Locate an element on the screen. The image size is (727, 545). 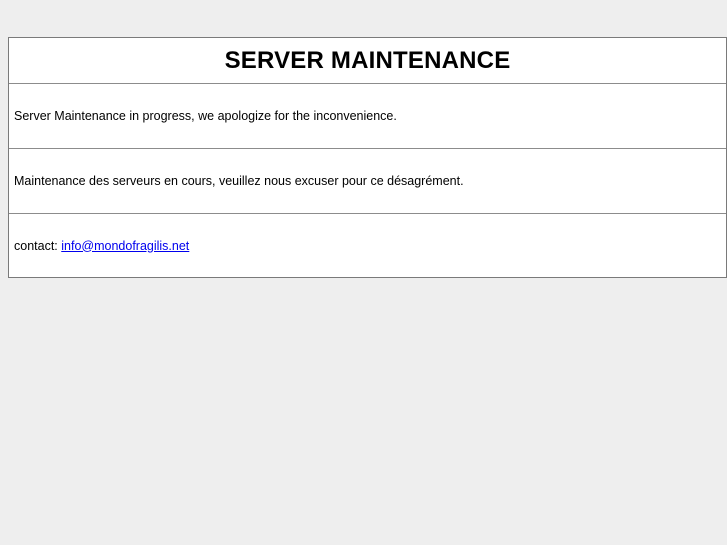
title-row: SERVER MAINTENANCE is located at coordinates (367, 60).